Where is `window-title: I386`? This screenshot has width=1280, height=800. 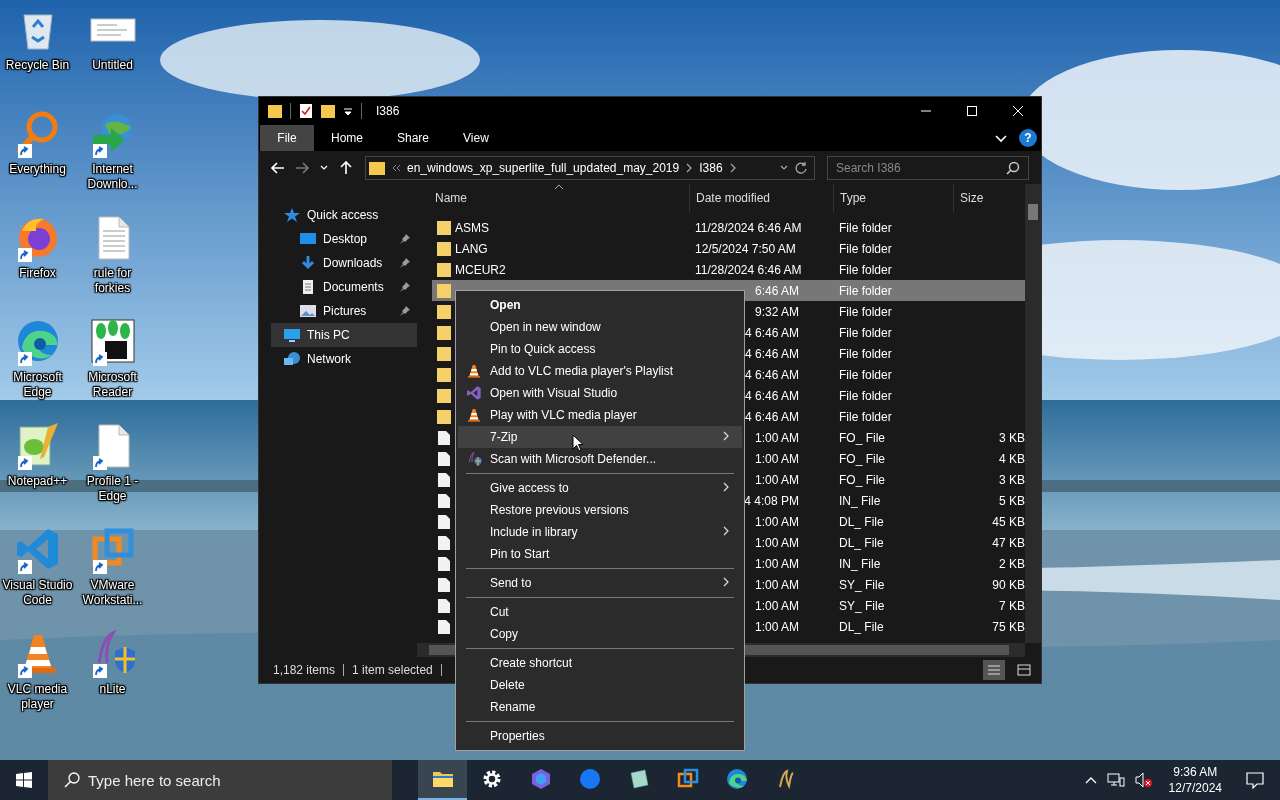 window-title: I386 is located at coordinates (388, 111).